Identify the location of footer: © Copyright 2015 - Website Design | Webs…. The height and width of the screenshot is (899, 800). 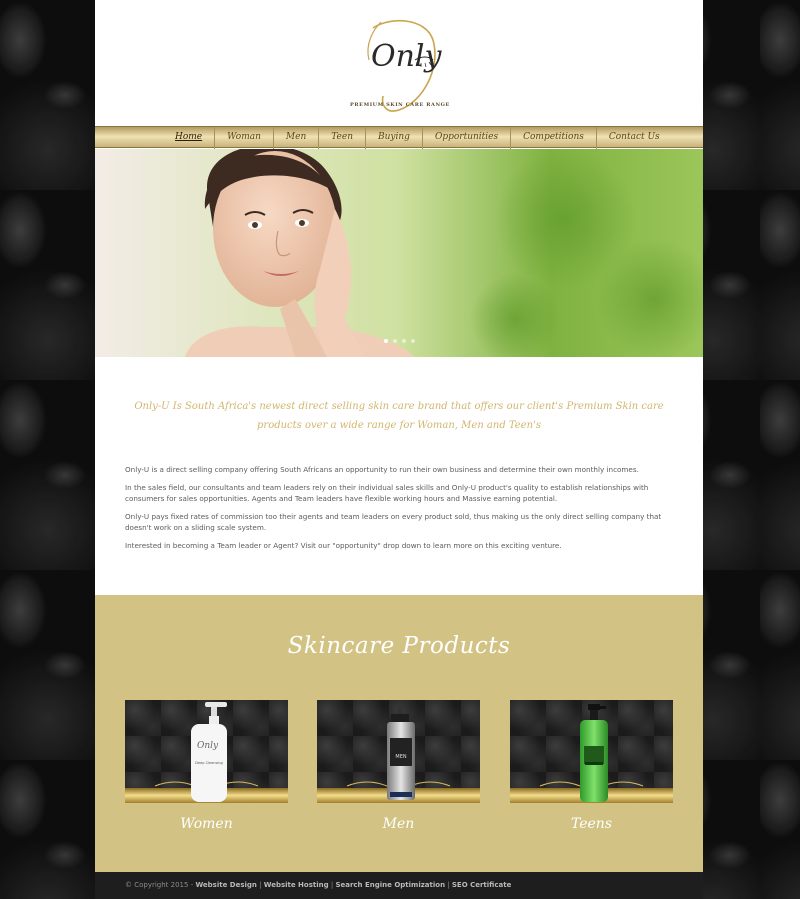
(399, 885).